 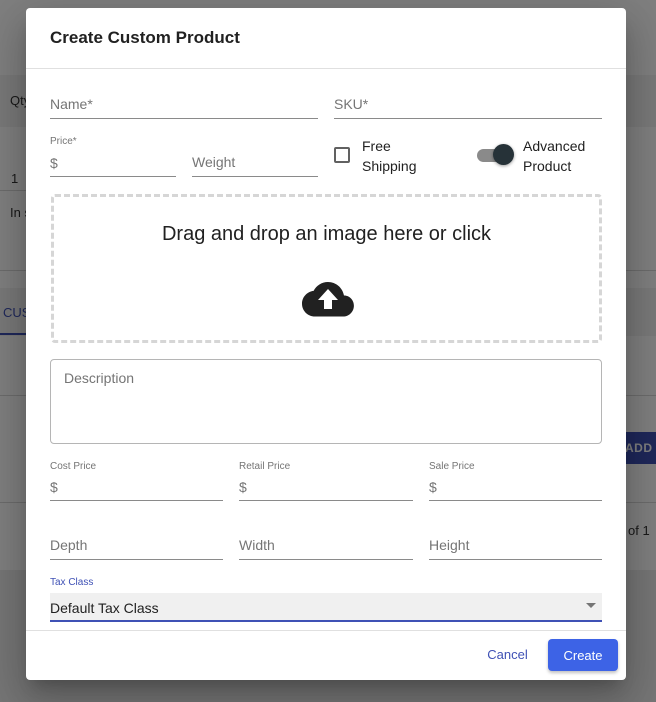 What do you see at coordinates (554, 146) in the screenshot?
I see `advanced-product-label-line1: Advanced` at bounding box center [554, 146].